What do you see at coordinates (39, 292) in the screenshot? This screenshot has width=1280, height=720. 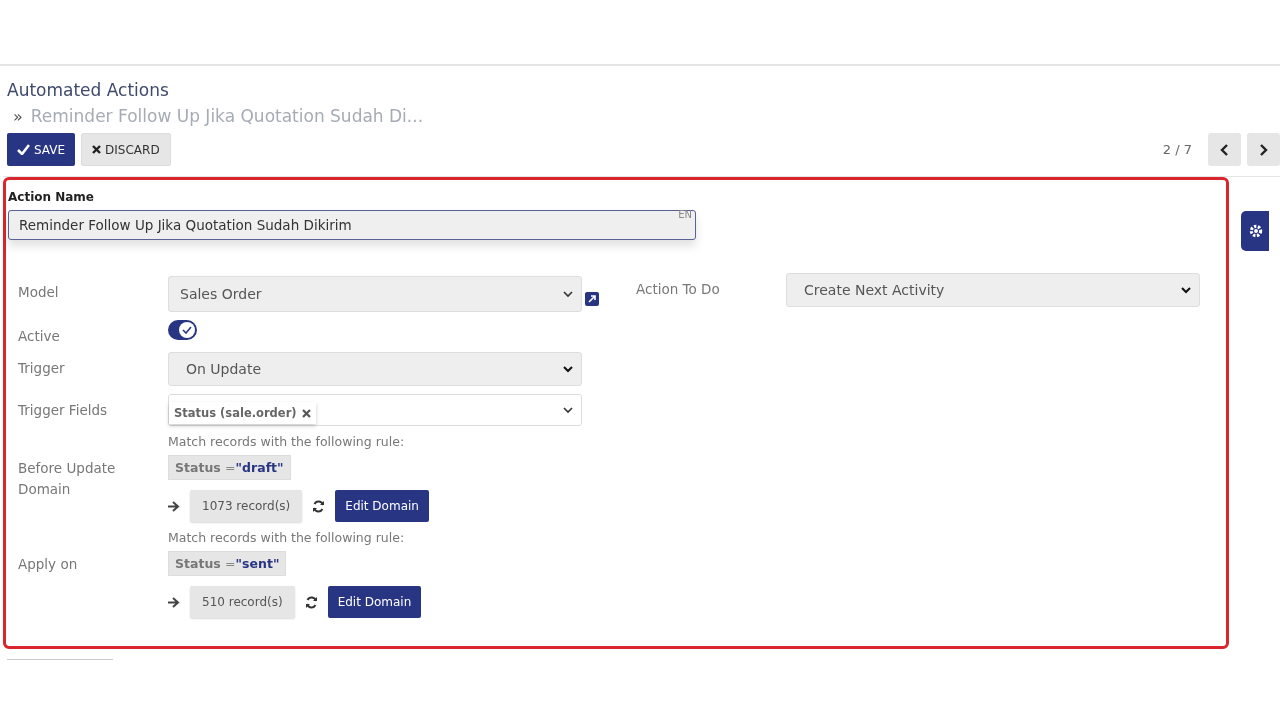 I see `field-label: Model` at bounding box center [39, 292].